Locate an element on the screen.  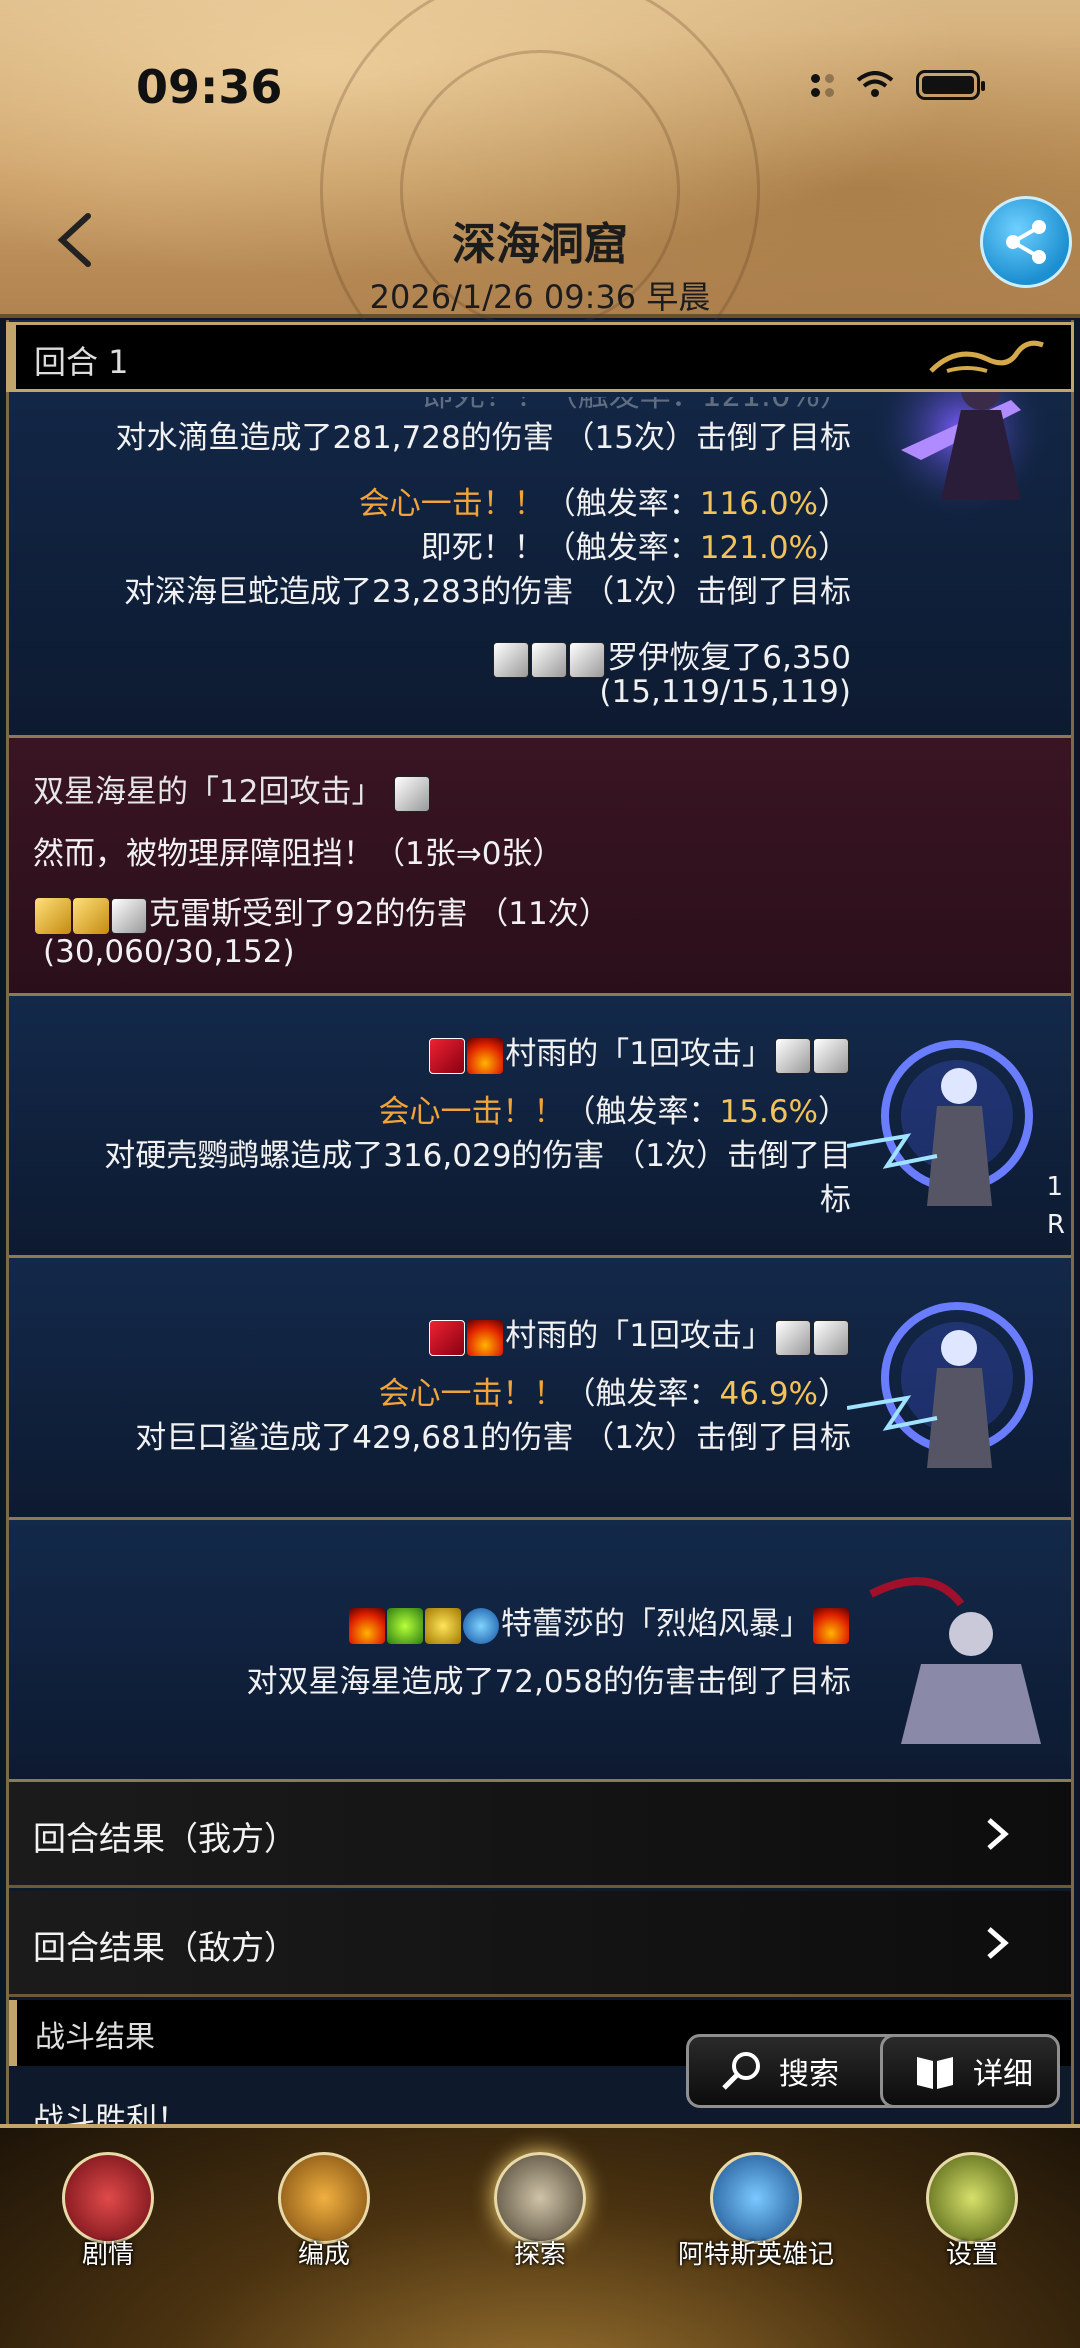
share-button is located at coordinates (1026, 242).